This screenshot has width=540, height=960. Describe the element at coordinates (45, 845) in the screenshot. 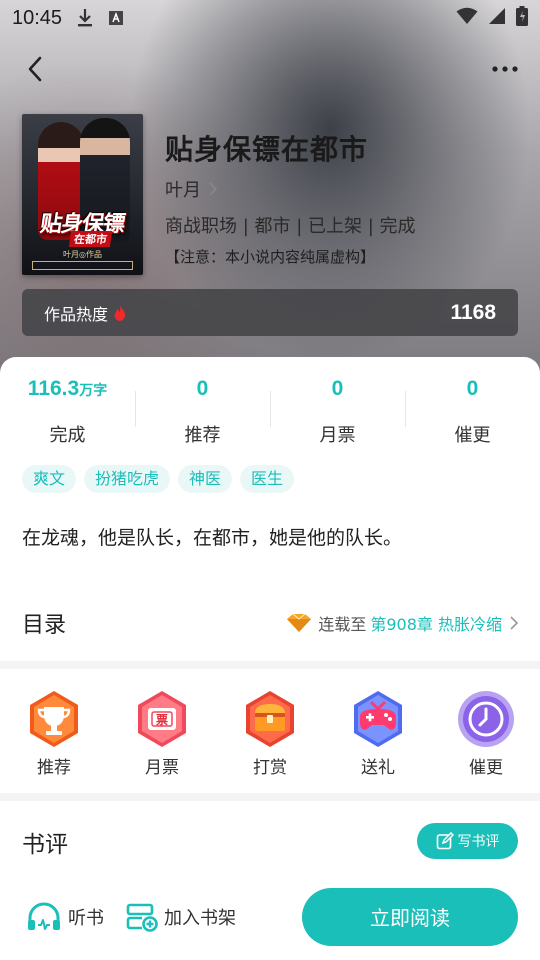

I see `reviews-title: 书评` at that location.